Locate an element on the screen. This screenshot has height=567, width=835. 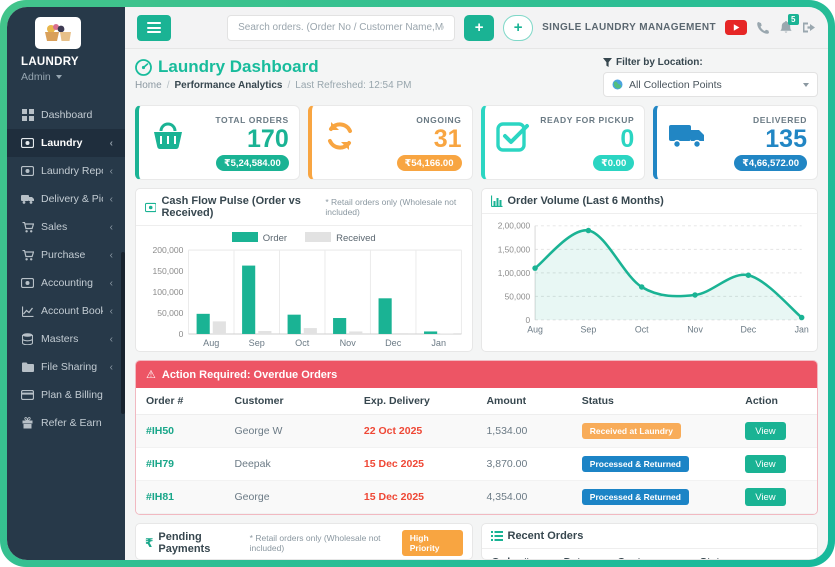
stat-card-total-orders: TOTAL ORDERS 170 ₹5,24,584.00 is located at coordinates (217, 143).